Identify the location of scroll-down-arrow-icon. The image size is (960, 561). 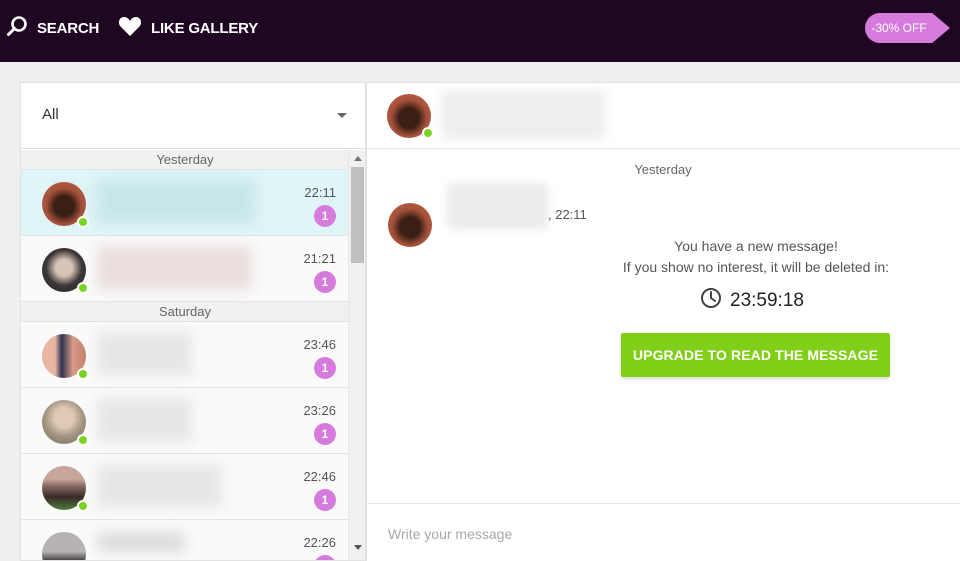
(358, 547).